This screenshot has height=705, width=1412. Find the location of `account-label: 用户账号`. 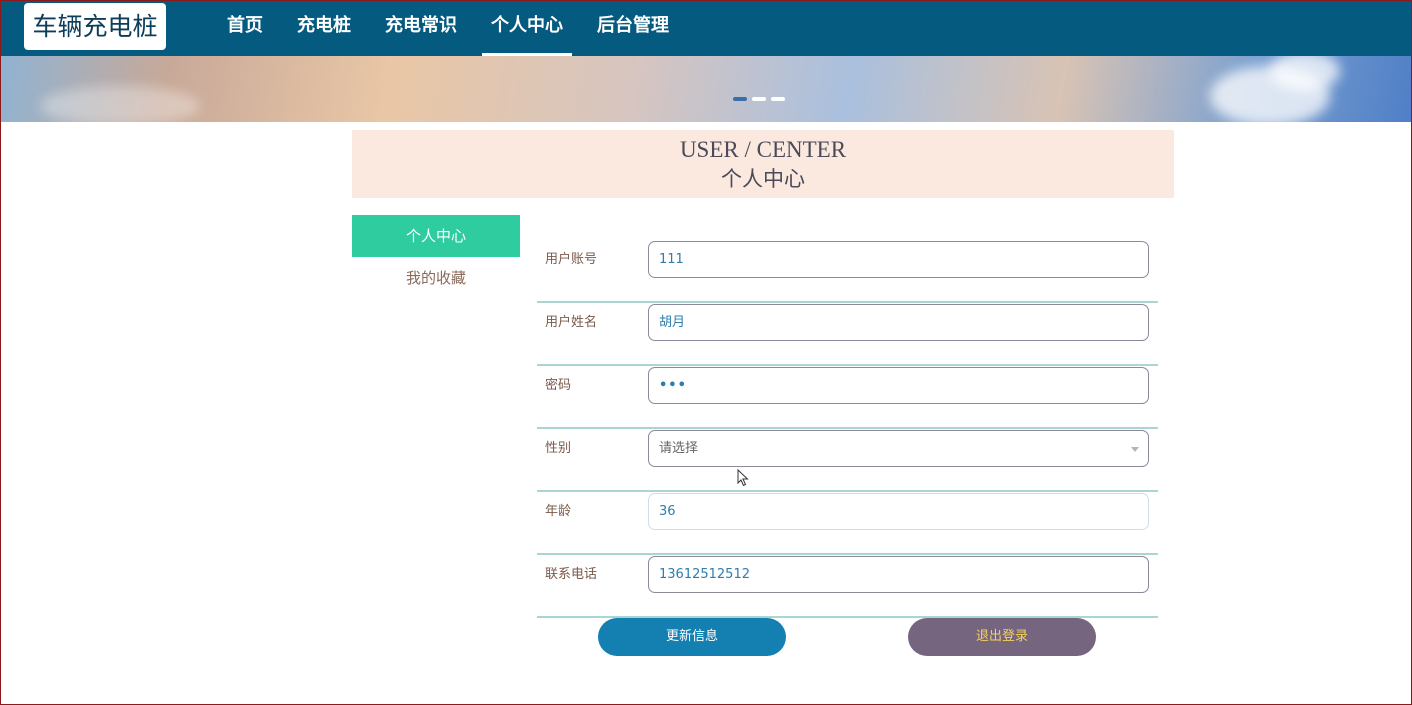

account-label: 用户账号 is located at coordinates (571, 259).